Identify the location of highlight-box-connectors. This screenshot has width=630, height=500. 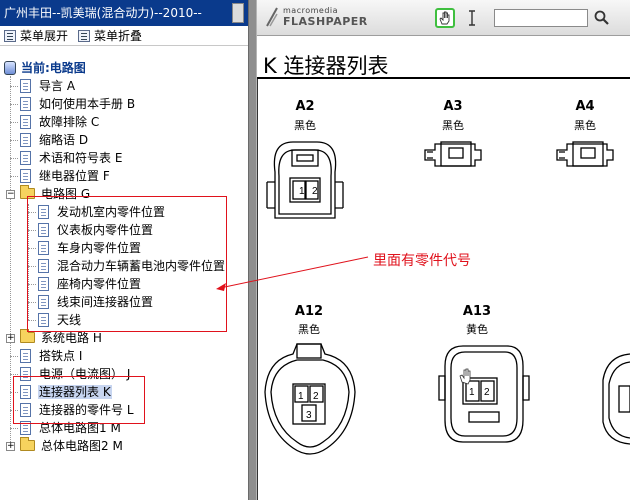
(79, 400).